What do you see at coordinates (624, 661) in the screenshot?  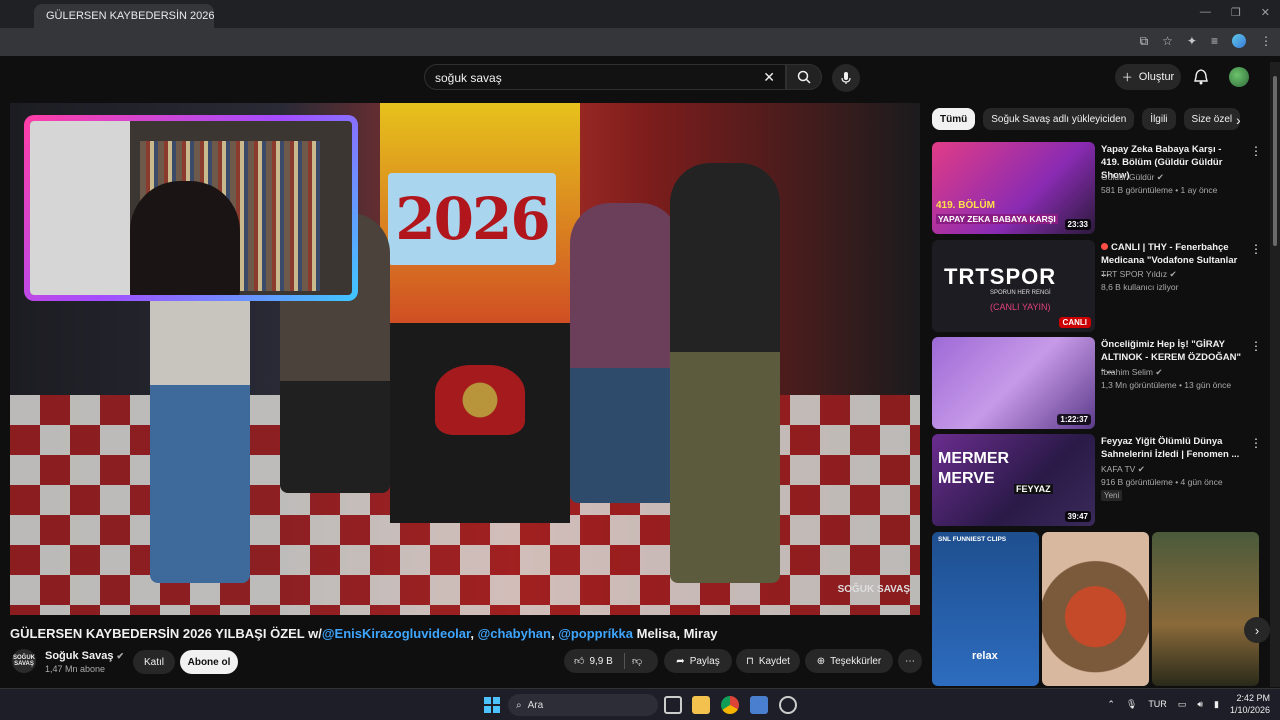 I see `like-divider` at bounding box center [624, 661].